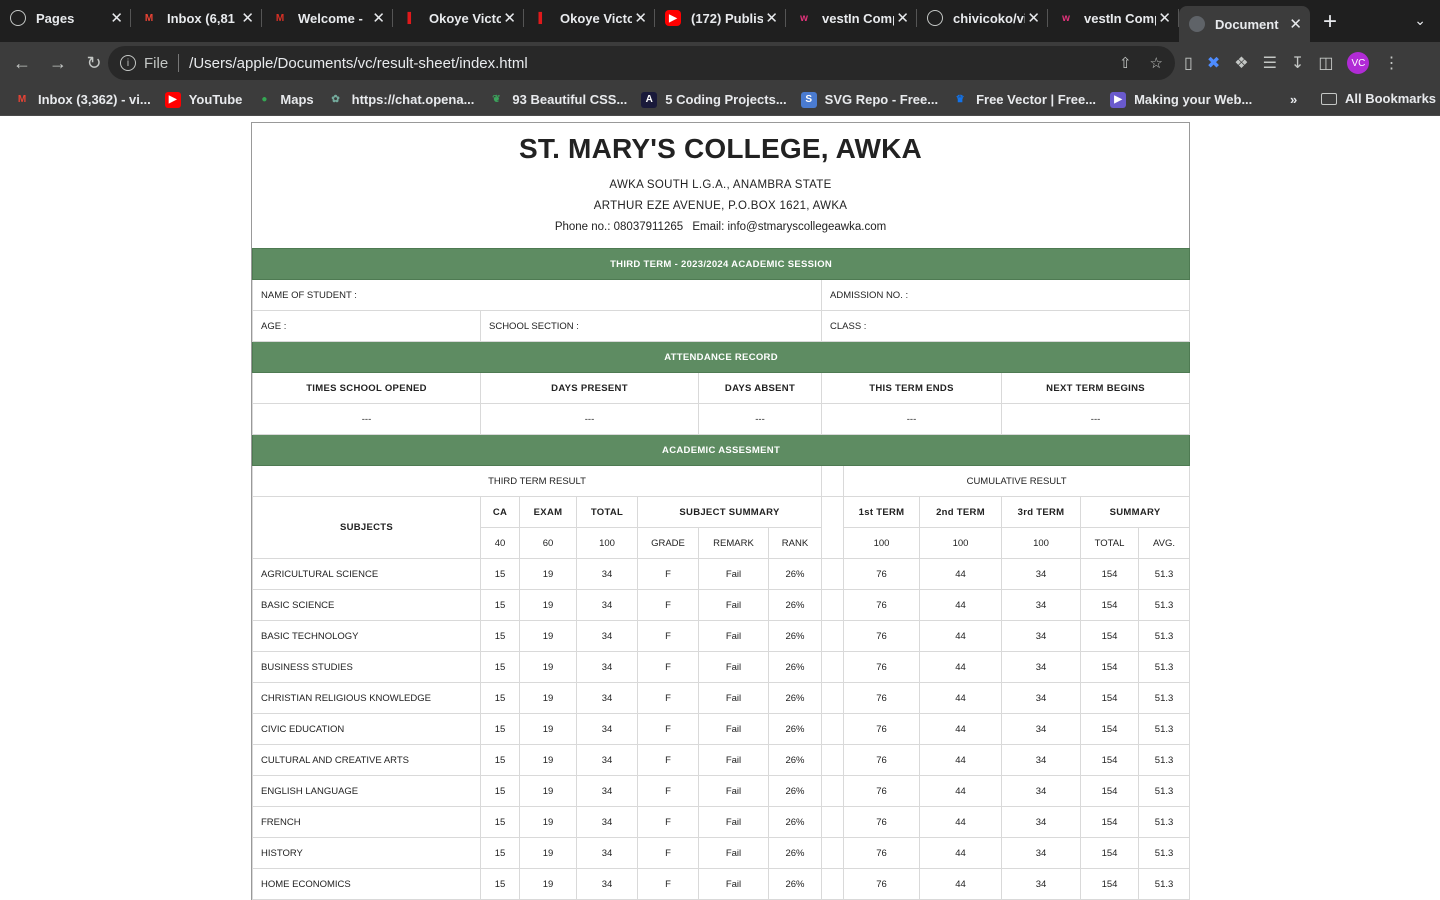 The width and height of the screenshot is (1440, 900). I want to click on tab: chivicoko/vi ✕, so click(982, 18).